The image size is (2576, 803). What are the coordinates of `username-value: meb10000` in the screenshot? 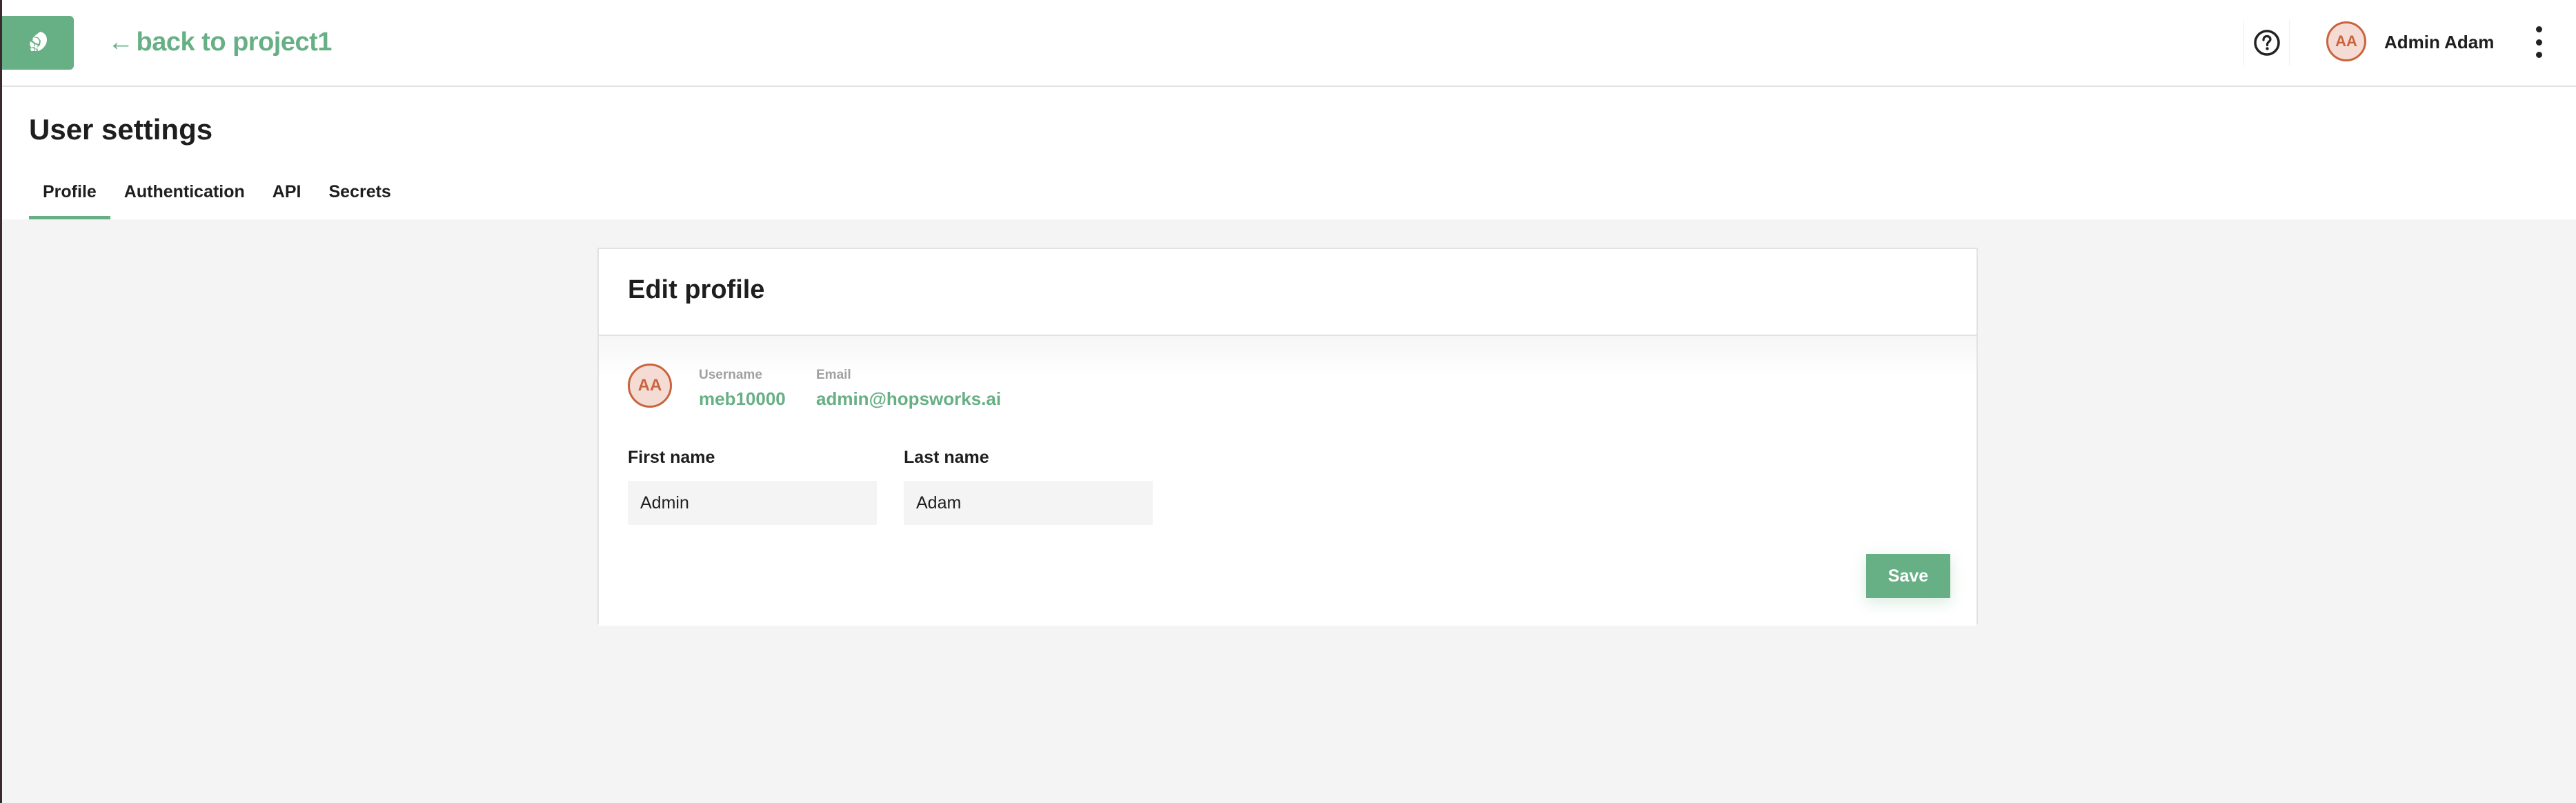 It's located at (742, 398).